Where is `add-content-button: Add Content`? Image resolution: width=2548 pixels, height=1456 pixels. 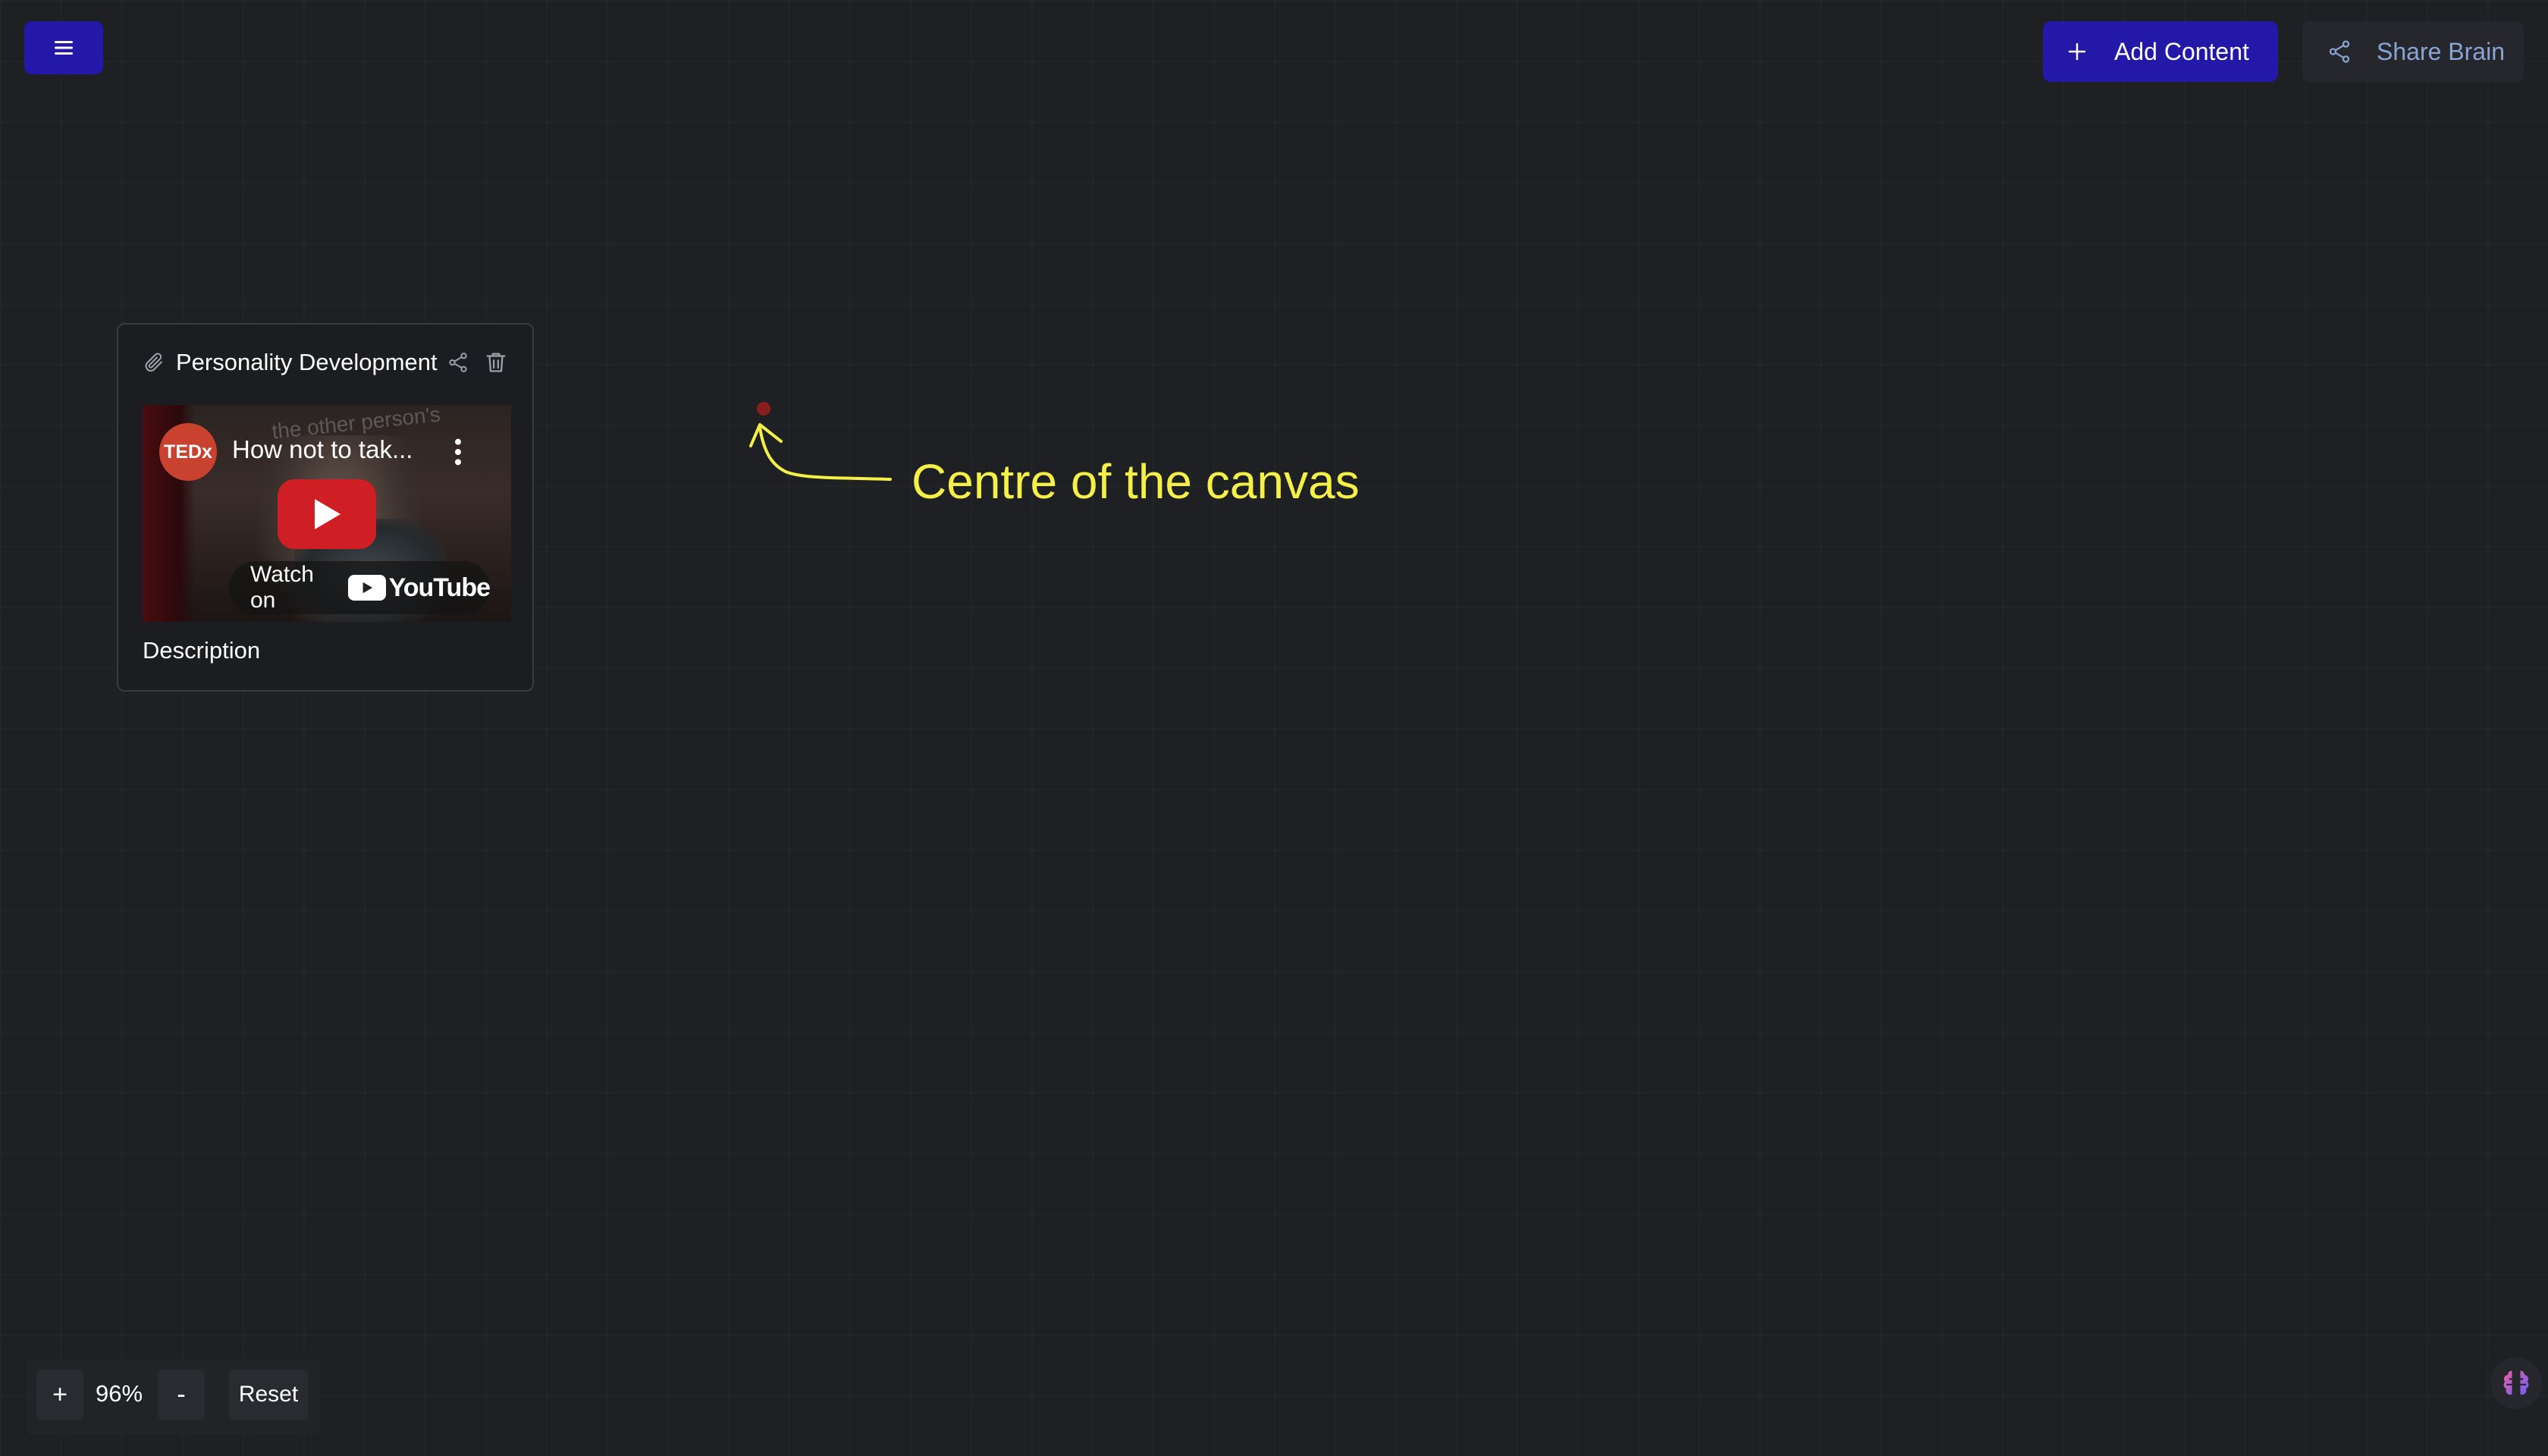 add-content-button: Add Content is located at coordinates (2160, 51).